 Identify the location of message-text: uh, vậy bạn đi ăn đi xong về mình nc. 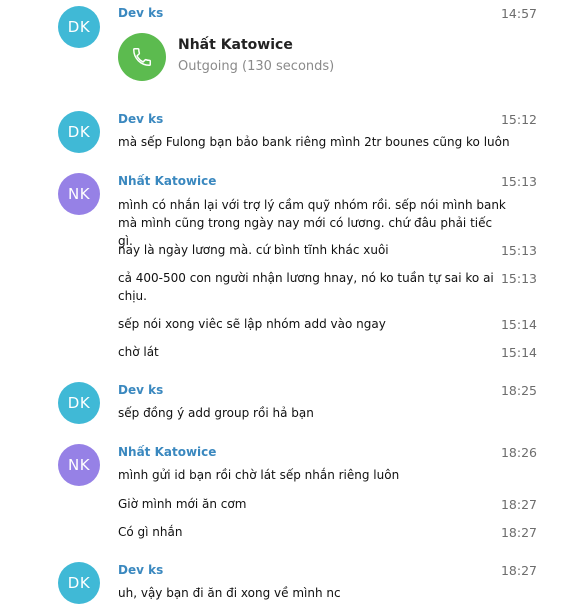
(229, 593).